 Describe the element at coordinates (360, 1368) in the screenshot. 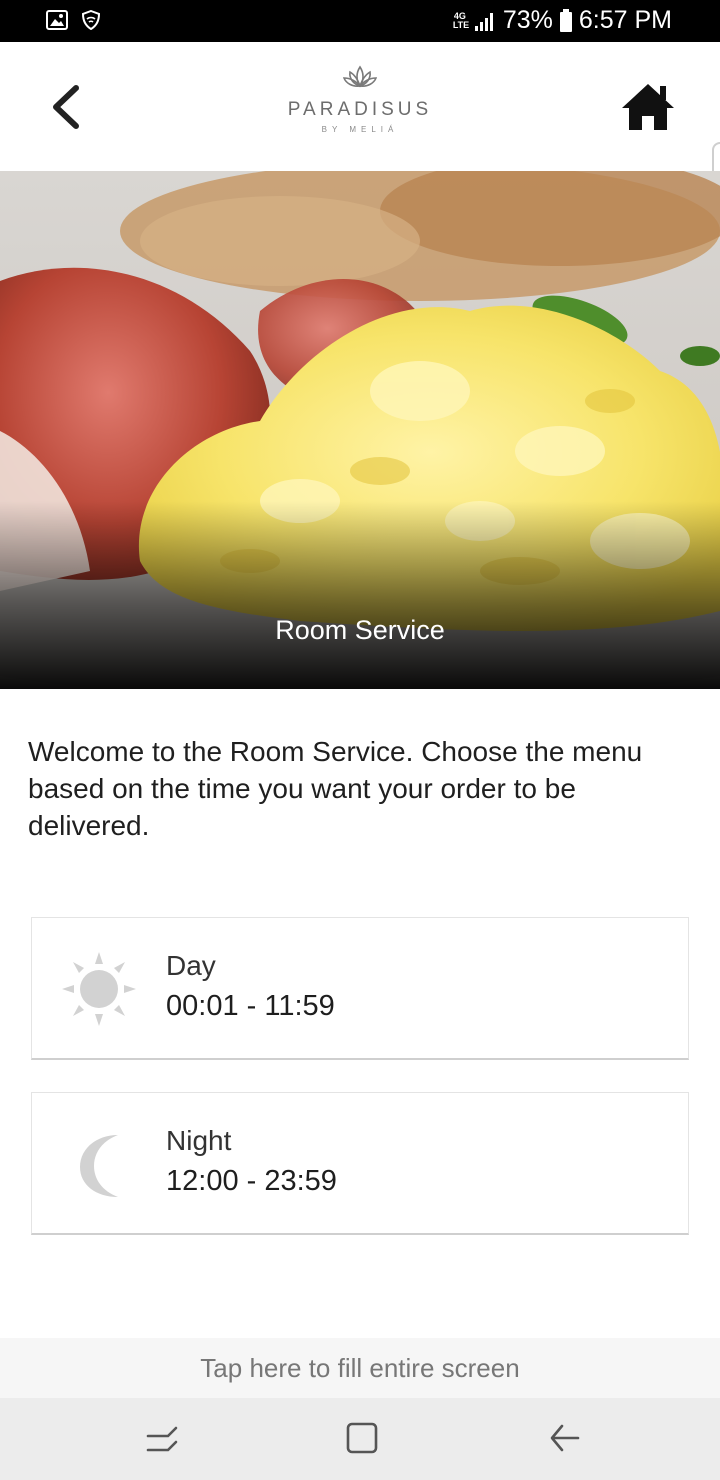

I see `fill-screen-button: Tap here to fill entire screen` at that location.